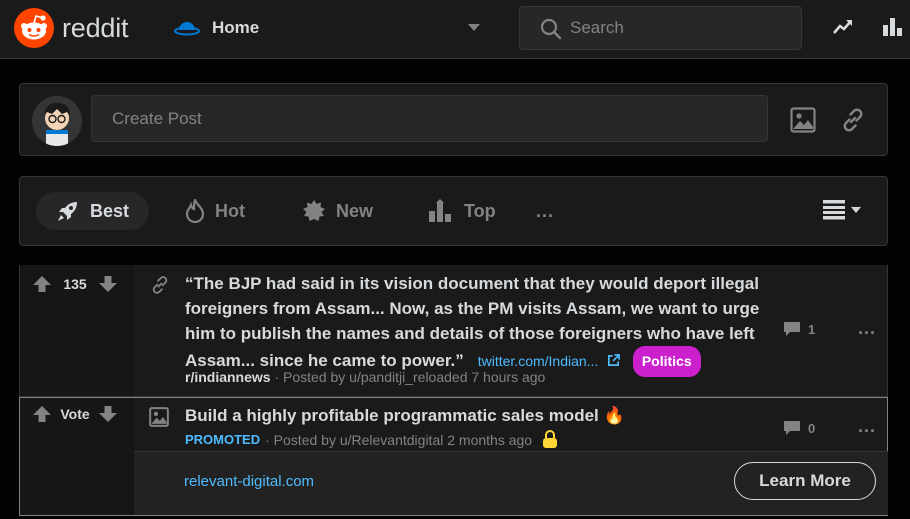  I want to click on flame-icon, so click(195, 211).